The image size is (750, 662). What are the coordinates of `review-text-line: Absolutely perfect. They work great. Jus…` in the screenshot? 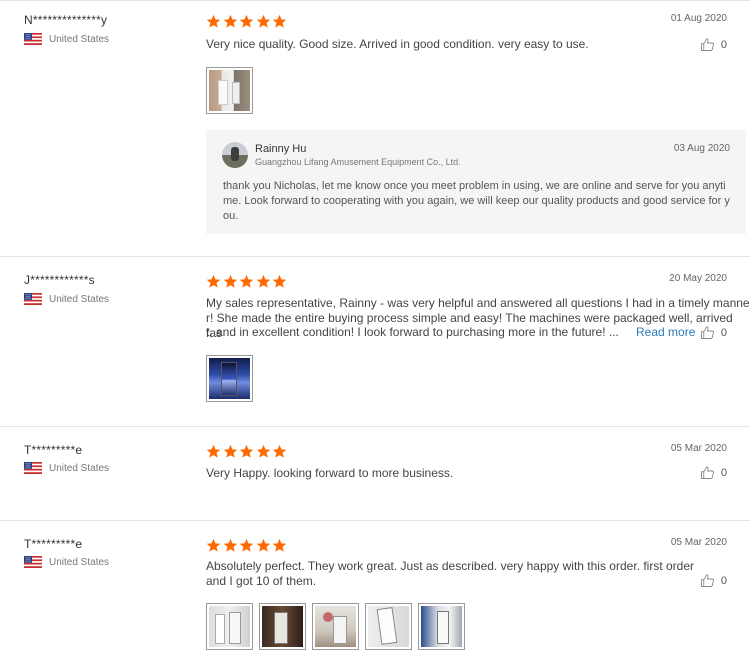 It's located at (450, 566).